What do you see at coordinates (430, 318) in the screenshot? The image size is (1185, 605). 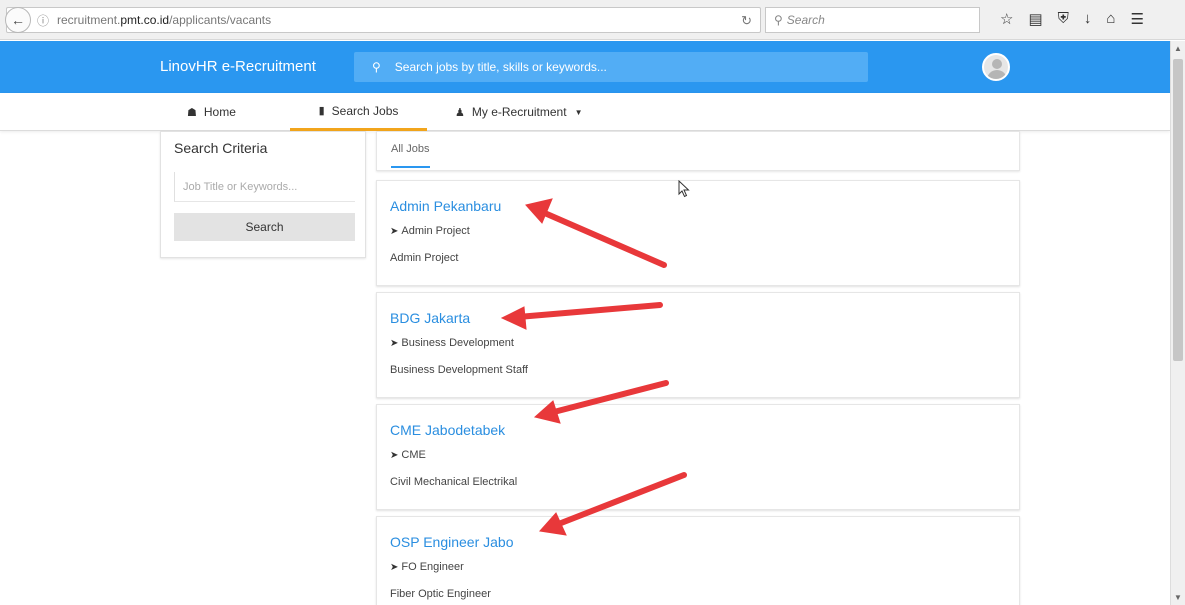 I see `job-title: BDG Jakarta` at bounding box center [430, 318].